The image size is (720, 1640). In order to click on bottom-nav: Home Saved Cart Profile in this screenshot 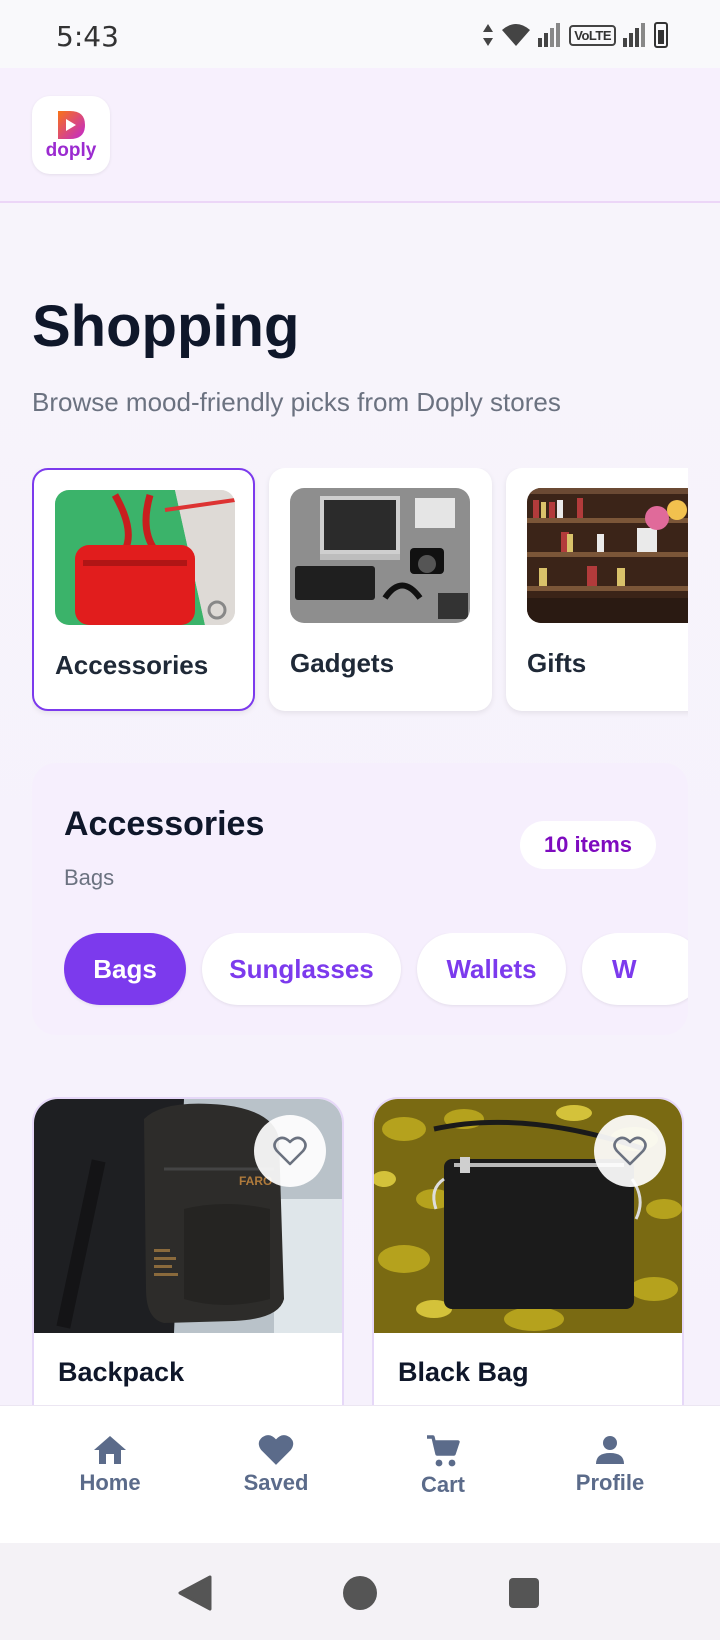, I will do `click(360, 1474)`.